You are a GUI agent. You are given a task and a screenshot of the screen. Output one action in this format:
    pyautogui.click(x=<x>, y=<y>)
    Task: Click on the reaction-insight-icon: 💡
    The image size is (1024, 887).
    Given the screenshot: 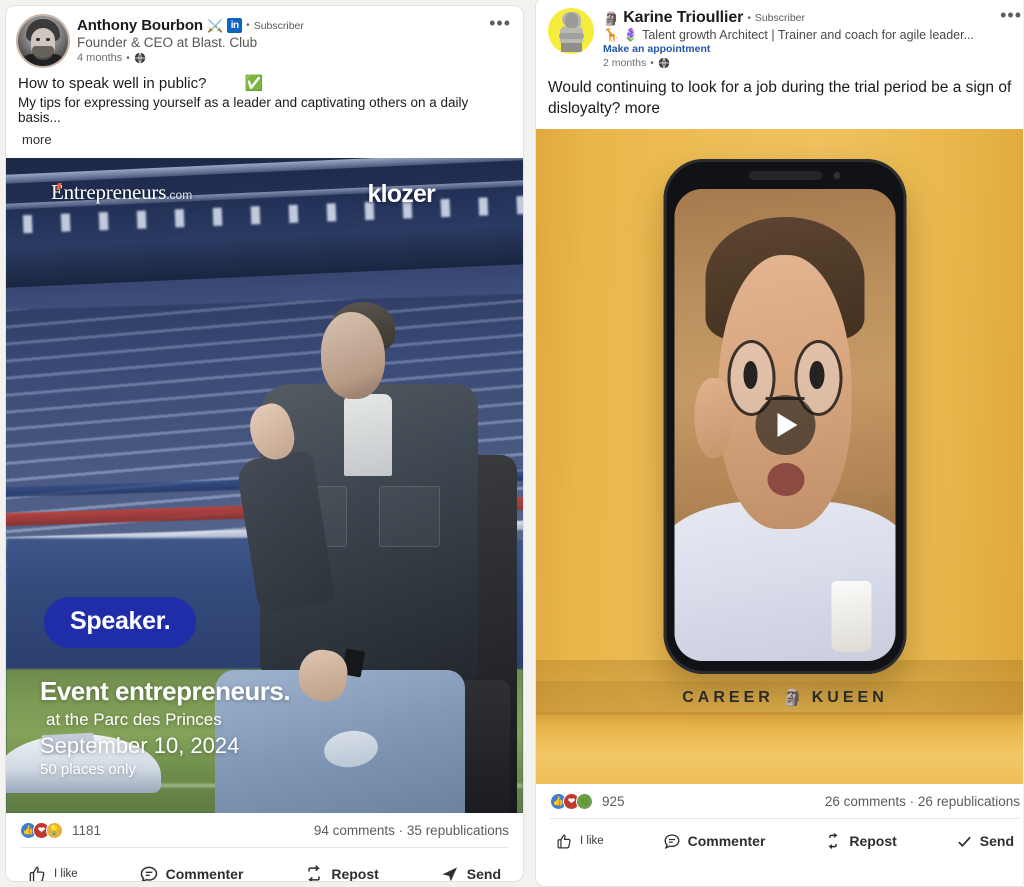 What is the action you would take?
    pyautogui.click(x=54, y=830)
    